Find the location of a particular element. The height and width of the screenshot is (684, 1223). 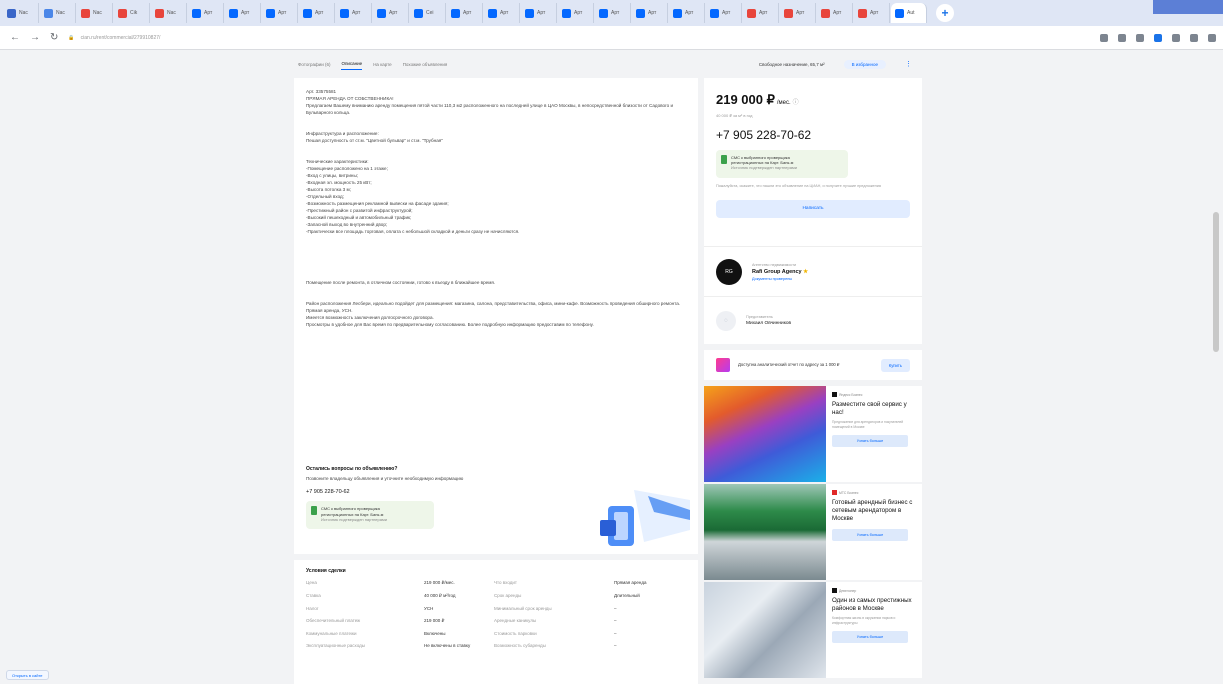

term-key: Эксплуатационные расходы is located at coordinates (335, 645).